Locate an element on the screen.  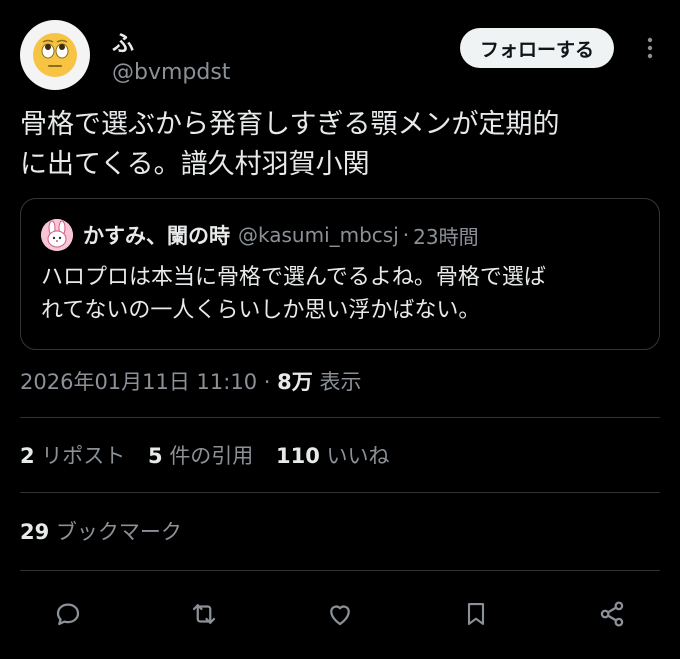
author-handle: @bvmpdst is located at coordinates (171, 72).